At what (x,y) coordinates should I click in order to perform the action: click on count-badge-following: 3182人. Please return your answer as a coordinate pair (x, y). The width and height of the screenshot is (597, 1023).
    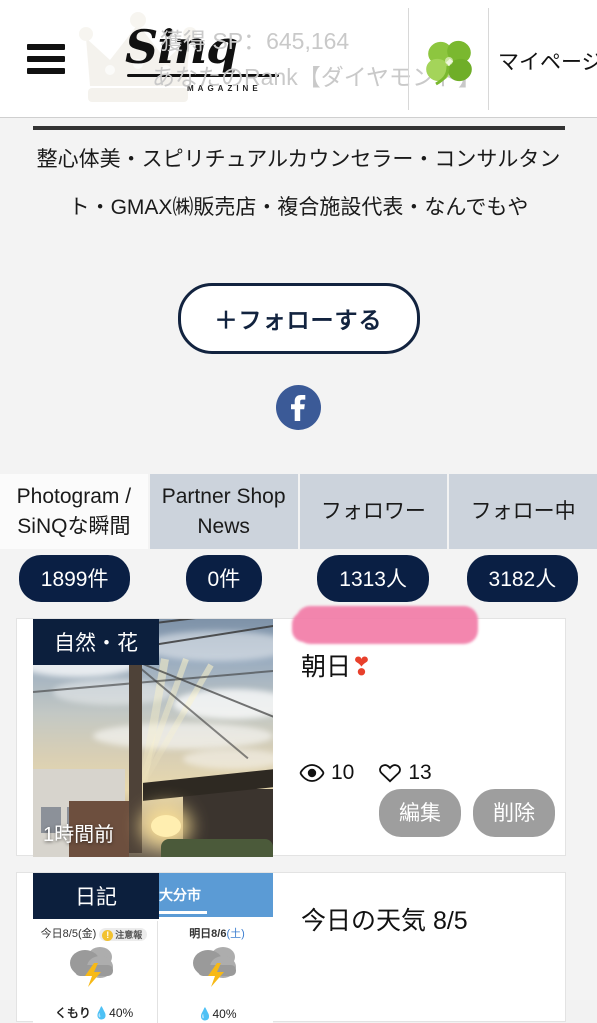
    Looking at the image, I should click on (522, 578).